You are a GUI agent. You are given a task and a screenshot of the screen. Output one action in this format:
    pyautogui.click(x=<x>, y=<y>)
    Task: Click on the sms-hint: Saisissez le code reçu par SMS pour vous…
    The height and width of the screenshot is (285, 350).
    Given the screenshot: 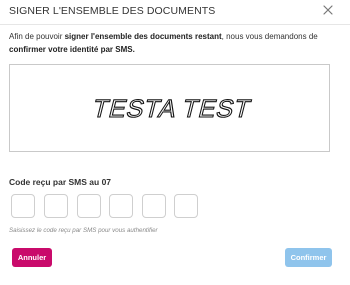 What is the action you would take?
    pyautogui.click(x=83, y=230)
    